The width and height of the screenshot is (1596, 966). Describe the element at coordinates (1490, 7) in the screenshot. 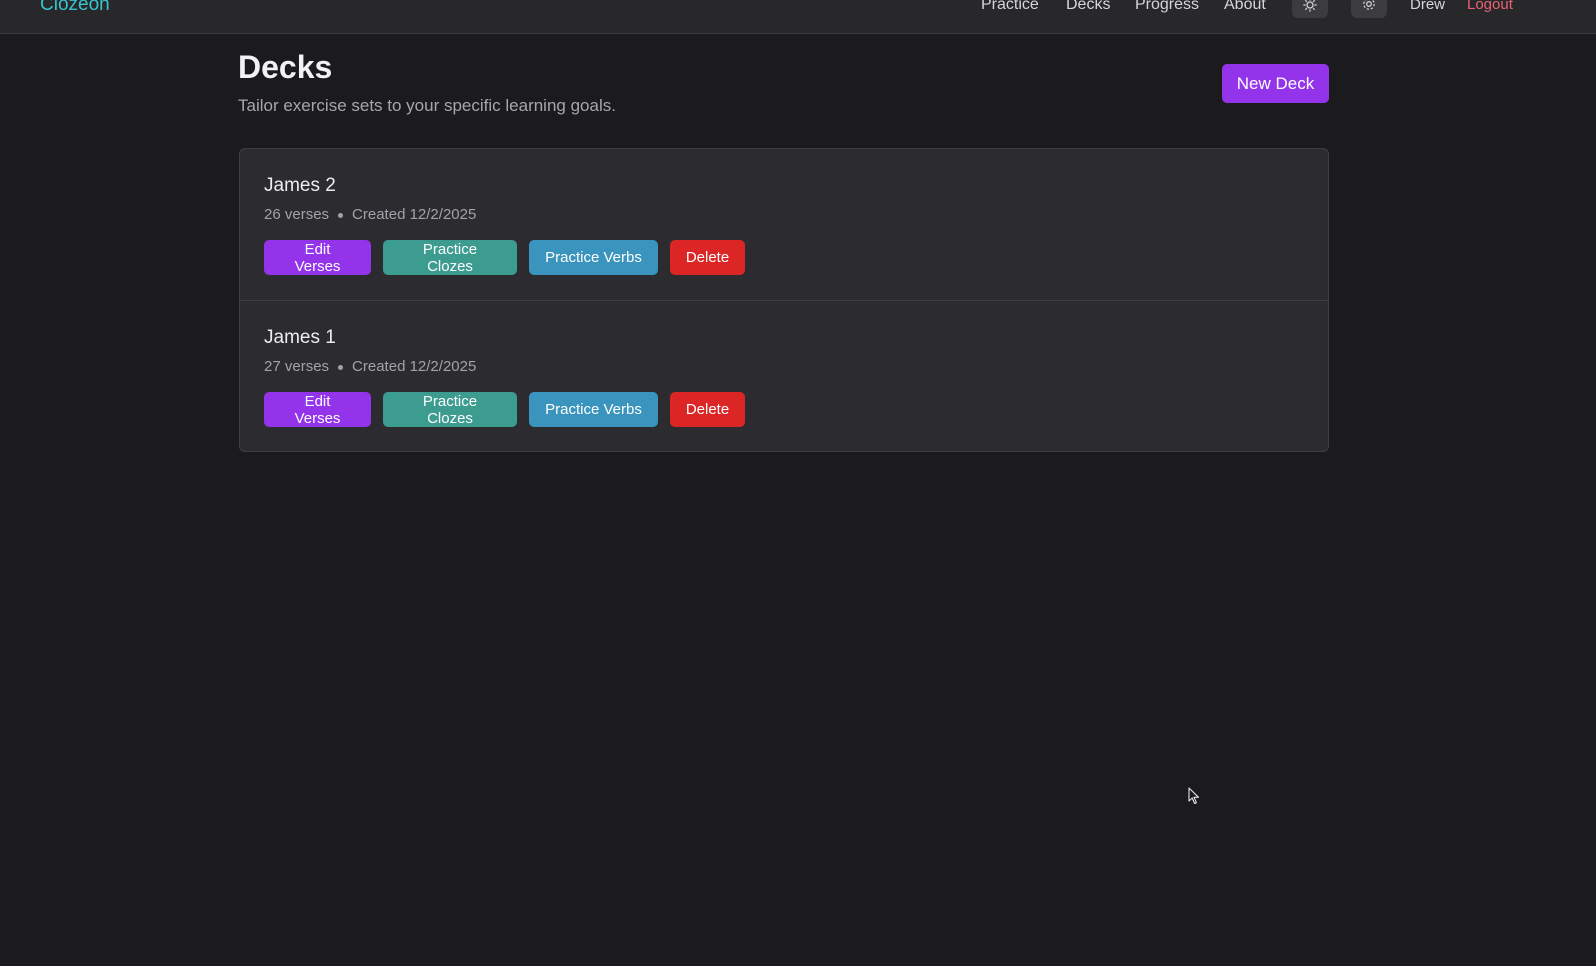

I see `logout-link: Logout` at that location.